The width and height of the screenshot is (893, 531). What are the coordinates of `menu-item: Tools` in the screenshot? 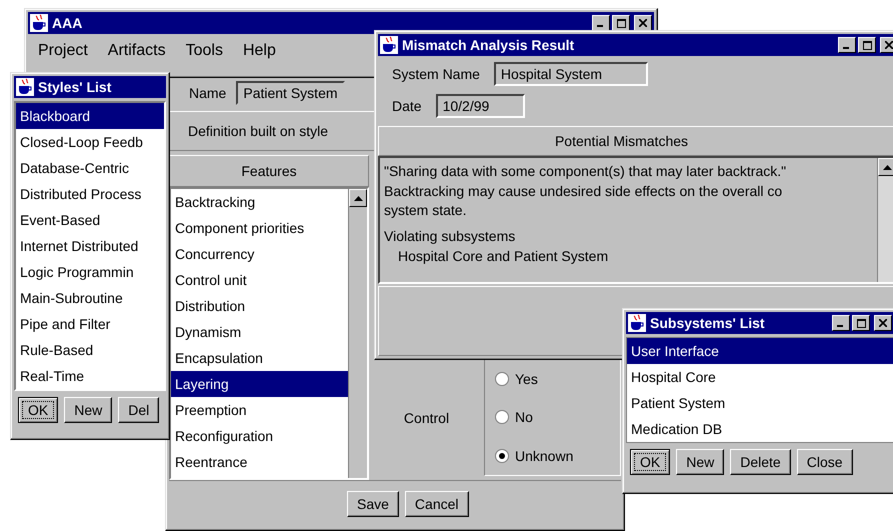 It's located at (204, 51).